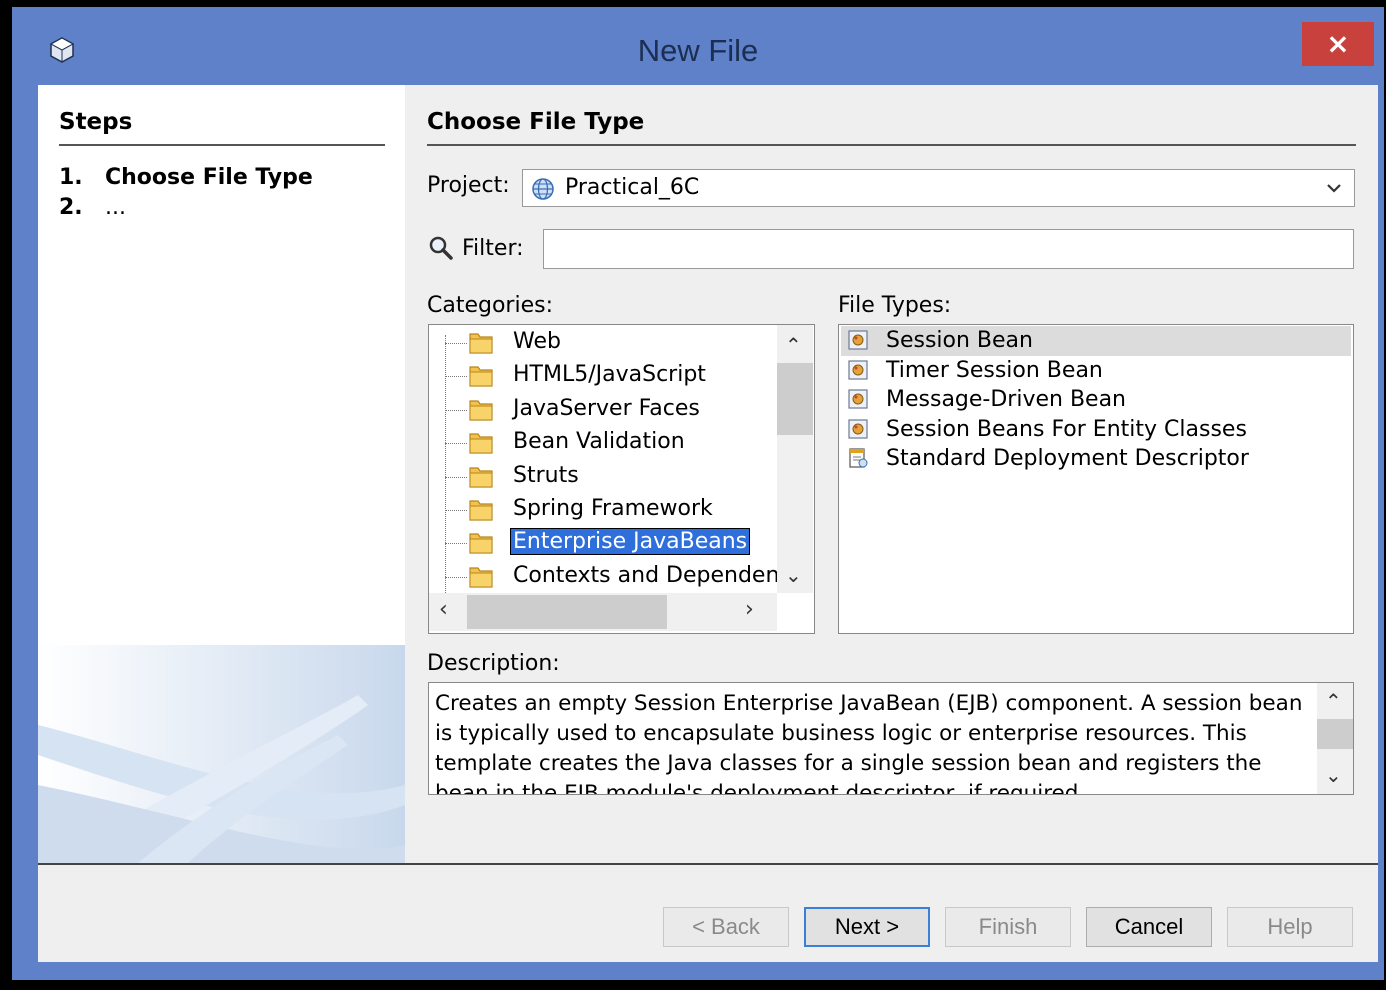 The image size is (1386, 990). I want to click on title-bar: New File ×, so click(698, 46).